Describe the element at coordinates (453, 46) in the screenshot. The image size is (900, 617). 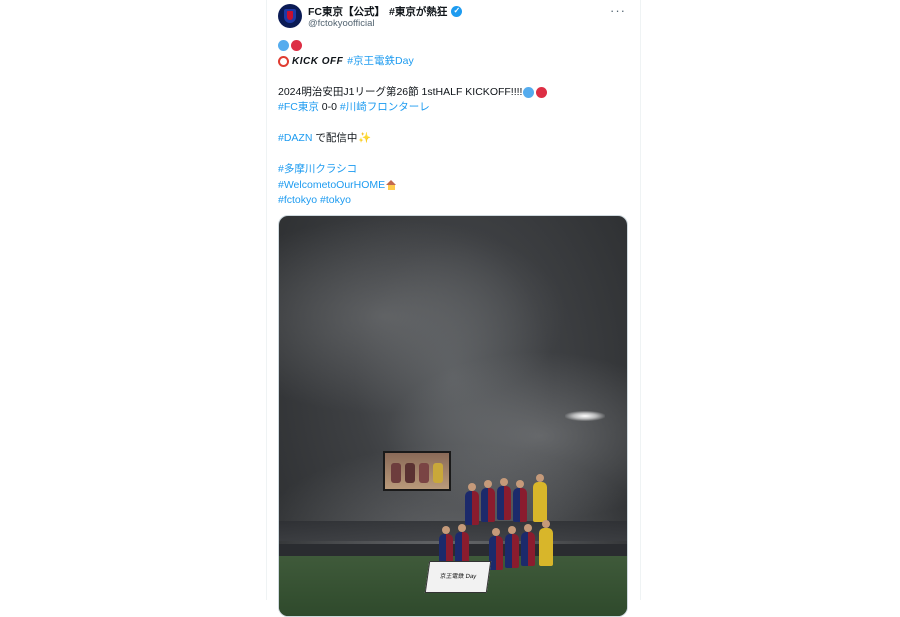
I see `emoji-line` at that location.